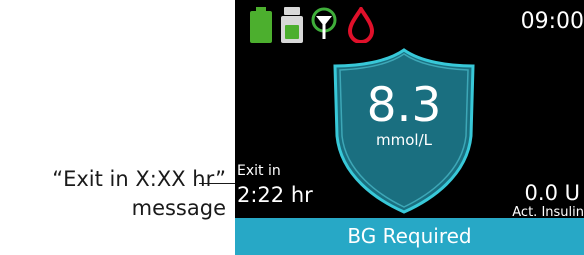 This screenshot has width=584, height=255. I want to click on annotation-line-2: message, so click(178, 208).